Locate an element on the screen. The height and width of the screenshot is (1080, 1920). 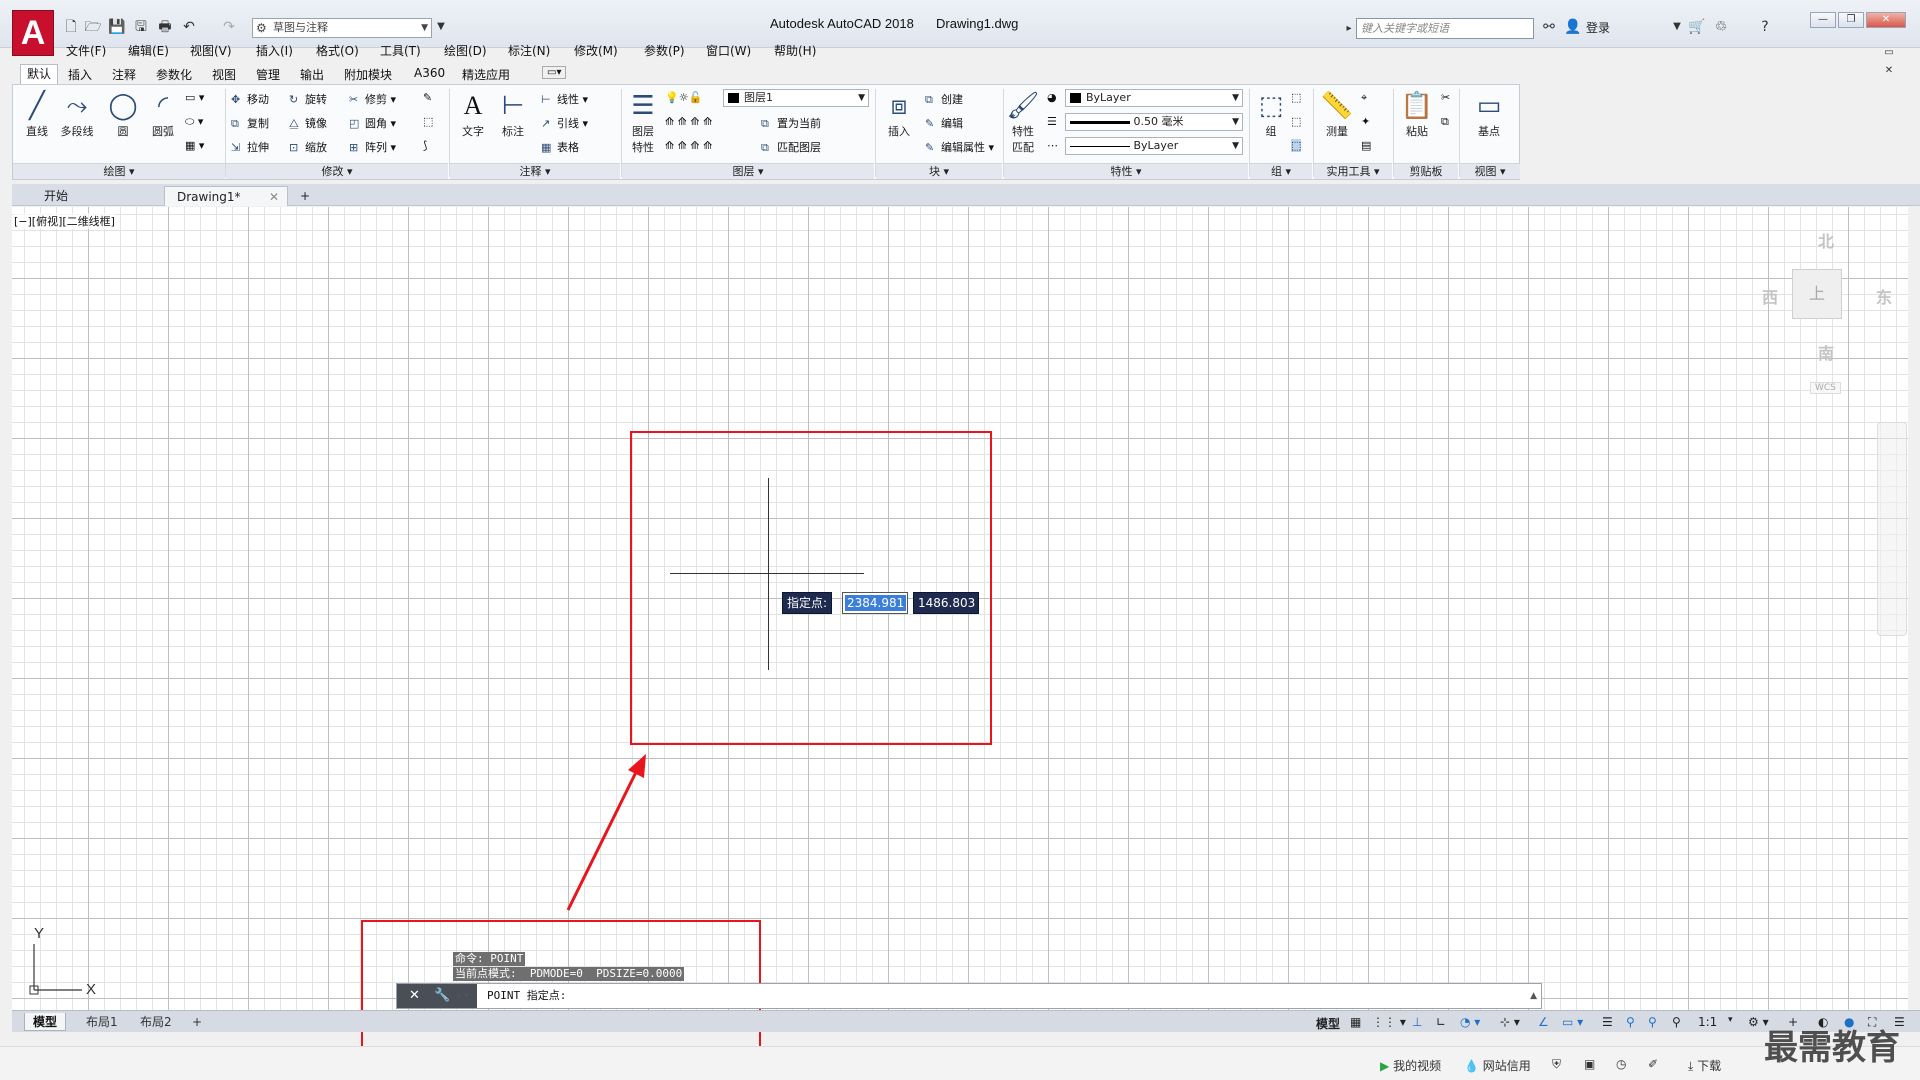
ribbon-minimize-icon: ▭▾ is located at coordinates (554, 72).